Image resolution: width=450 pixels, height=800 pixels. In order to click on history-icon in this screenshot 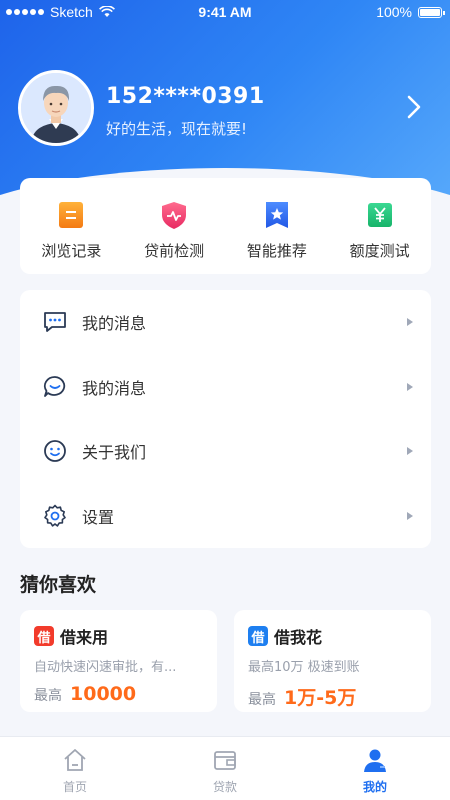, I will do `click(71, 215)`.